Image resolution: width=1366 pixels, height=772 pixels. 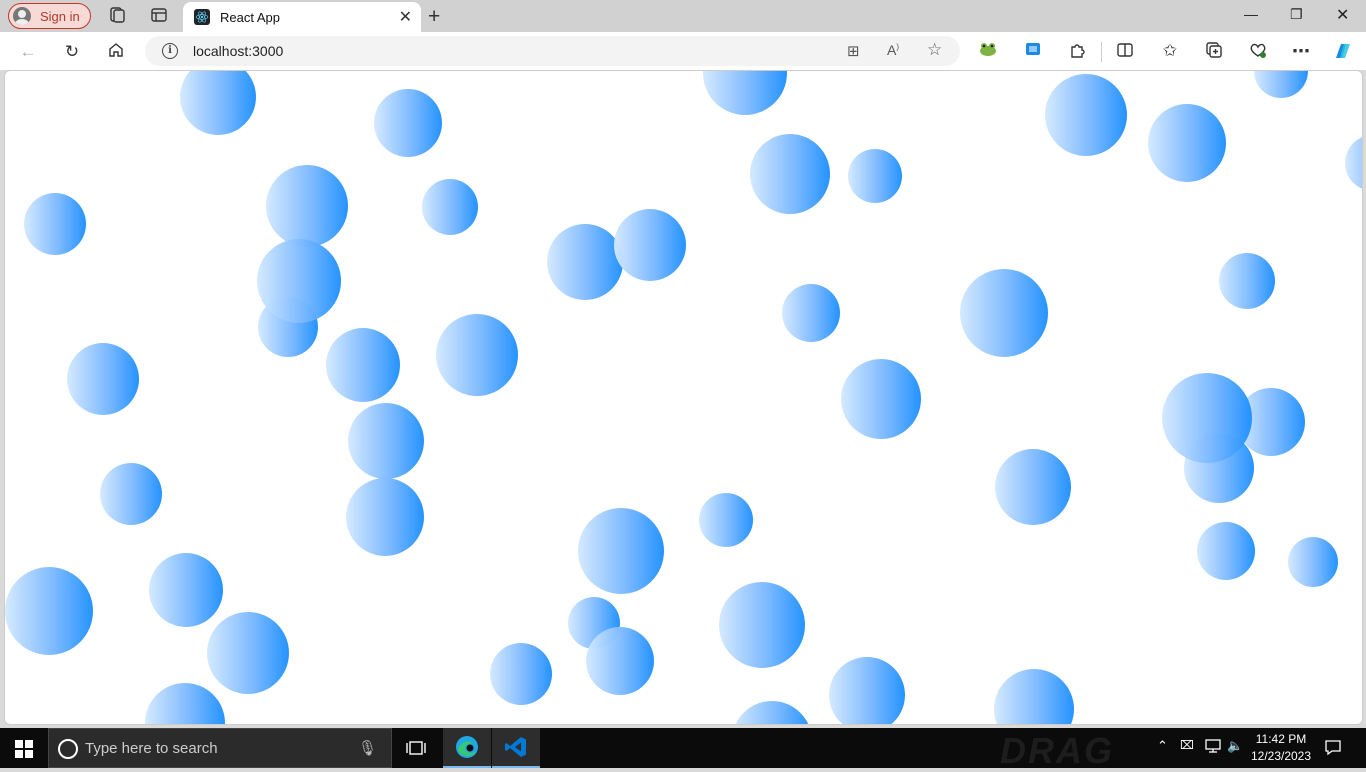 I want to click on home-icon, so click(x=116, y=52).